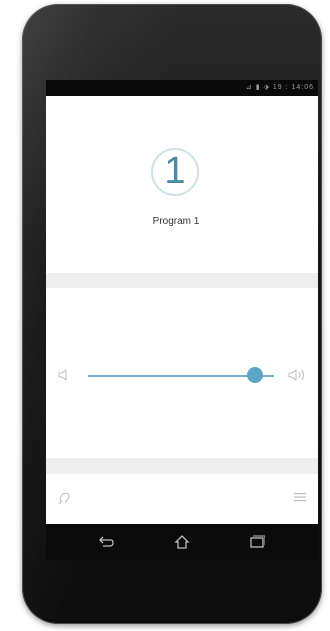 The height and width of the screenshot is (631, 330). What do you see at coordinates (182, 499) in the screenshot?
I see `bottom-toolbar` at bounding box center [182, 499].